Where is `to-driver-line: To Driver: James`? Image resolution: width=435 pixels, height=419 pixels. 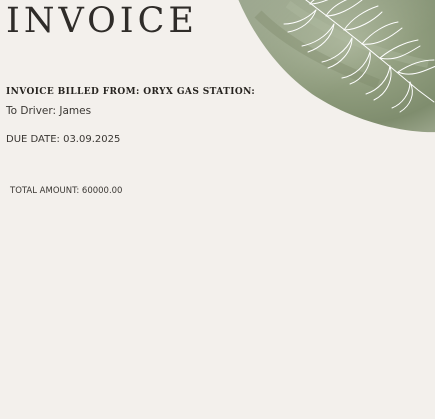 to-driver-line: To Driver: James is located at coordinates (49, 111).